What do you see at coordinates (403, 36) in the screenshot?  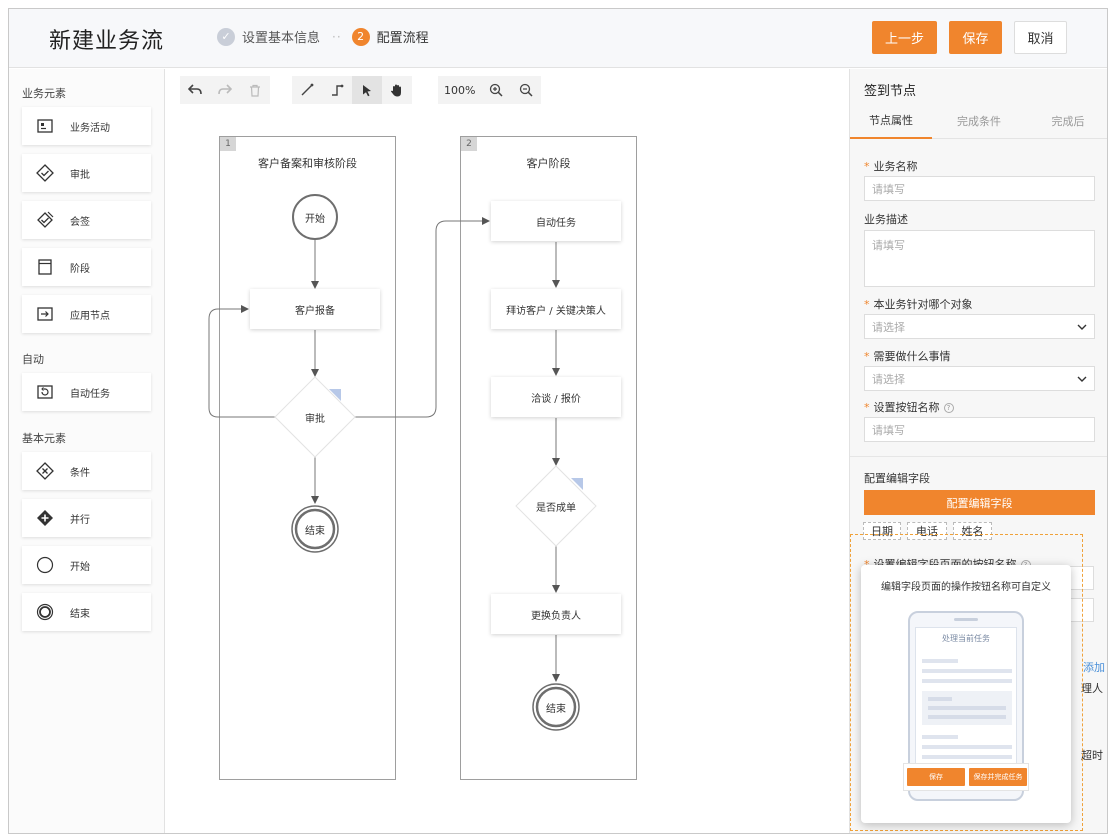 I see `step-2-label: 配置流程` at bounding box center [403, 36].